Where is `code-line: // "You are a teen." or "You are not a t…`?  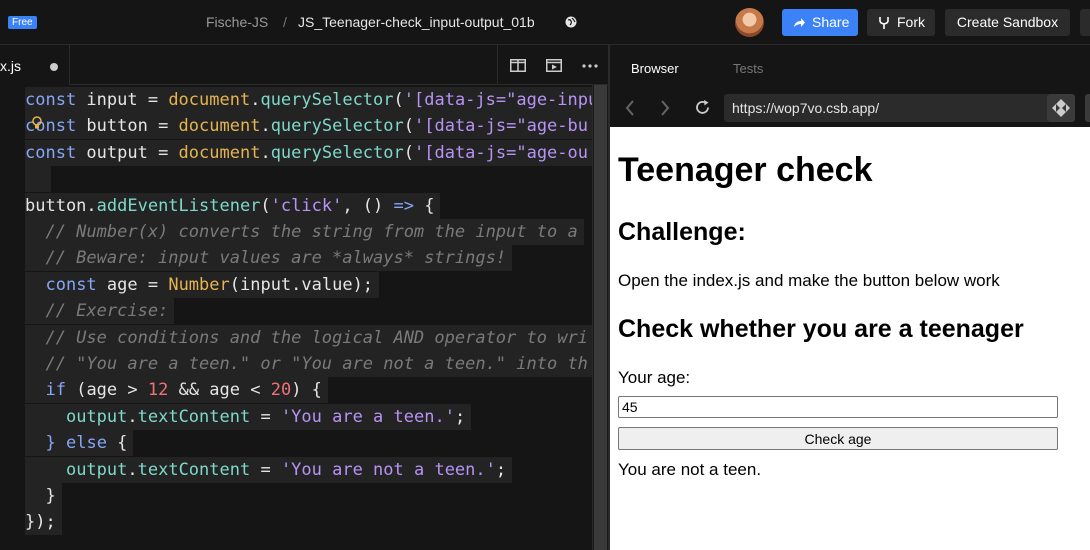 code-line: // "You are a teen." or "You are not a t… is located at coordinates (308, 364).